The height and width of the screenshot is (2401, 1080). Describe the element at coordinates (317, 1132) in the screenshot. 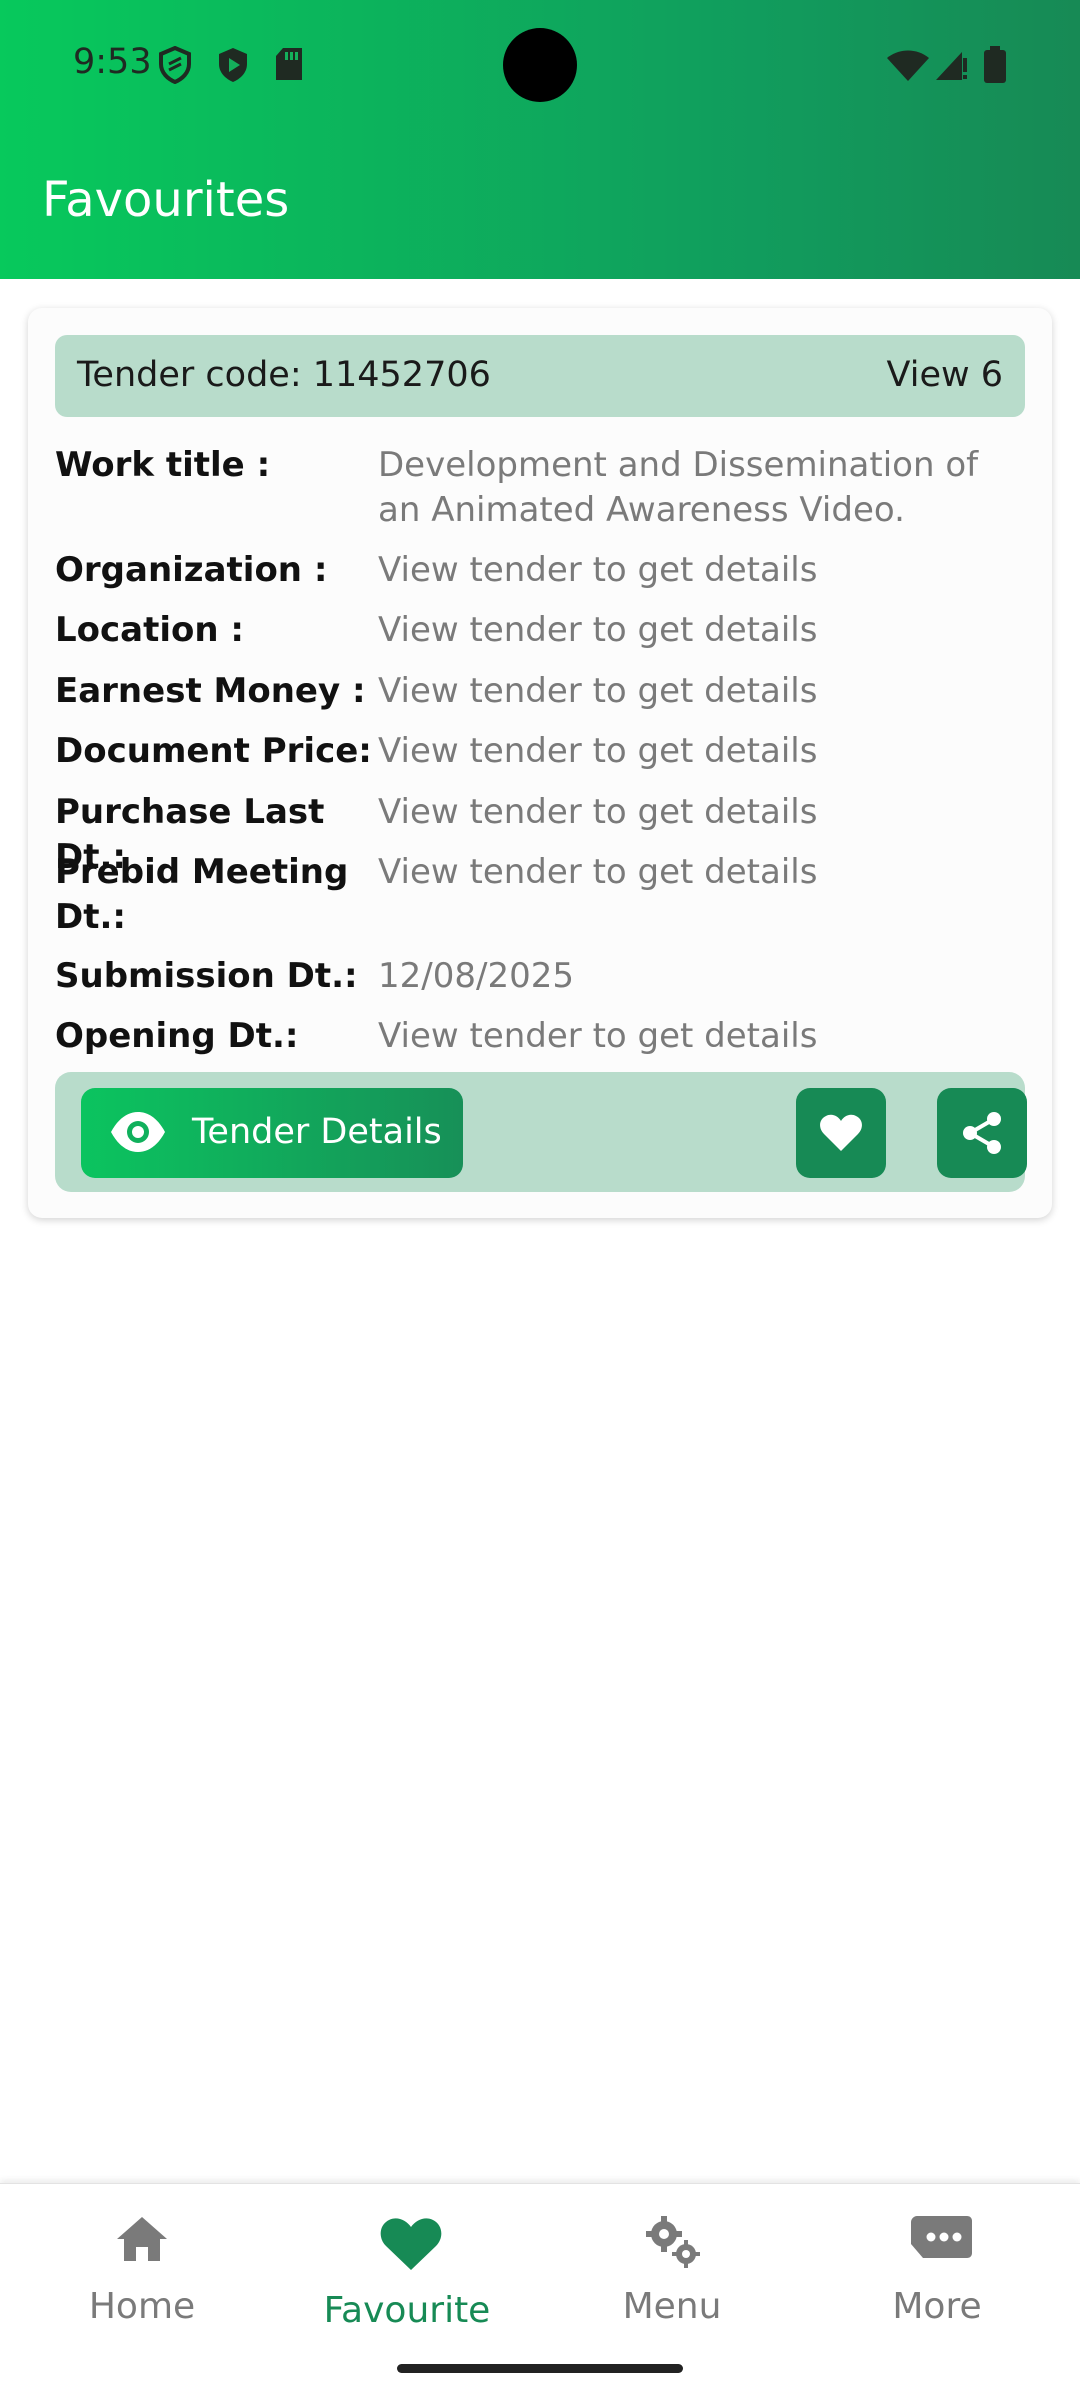

I see `tender-details-label: Tender Details` at that location.